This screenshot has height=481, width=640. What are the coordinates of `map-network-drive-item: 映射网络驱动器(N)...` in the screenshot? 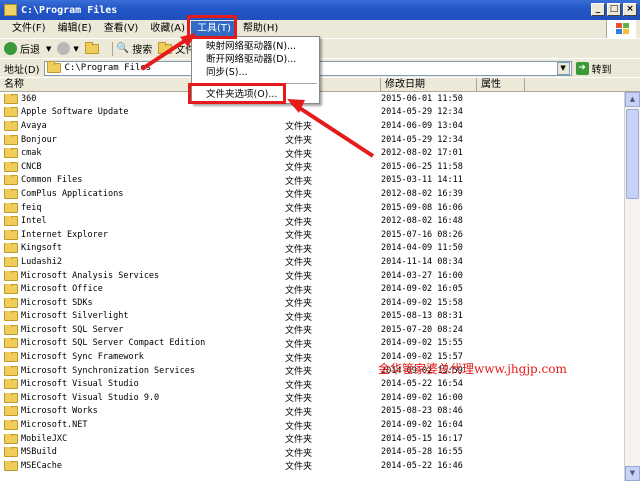 It's located at (255, 46).